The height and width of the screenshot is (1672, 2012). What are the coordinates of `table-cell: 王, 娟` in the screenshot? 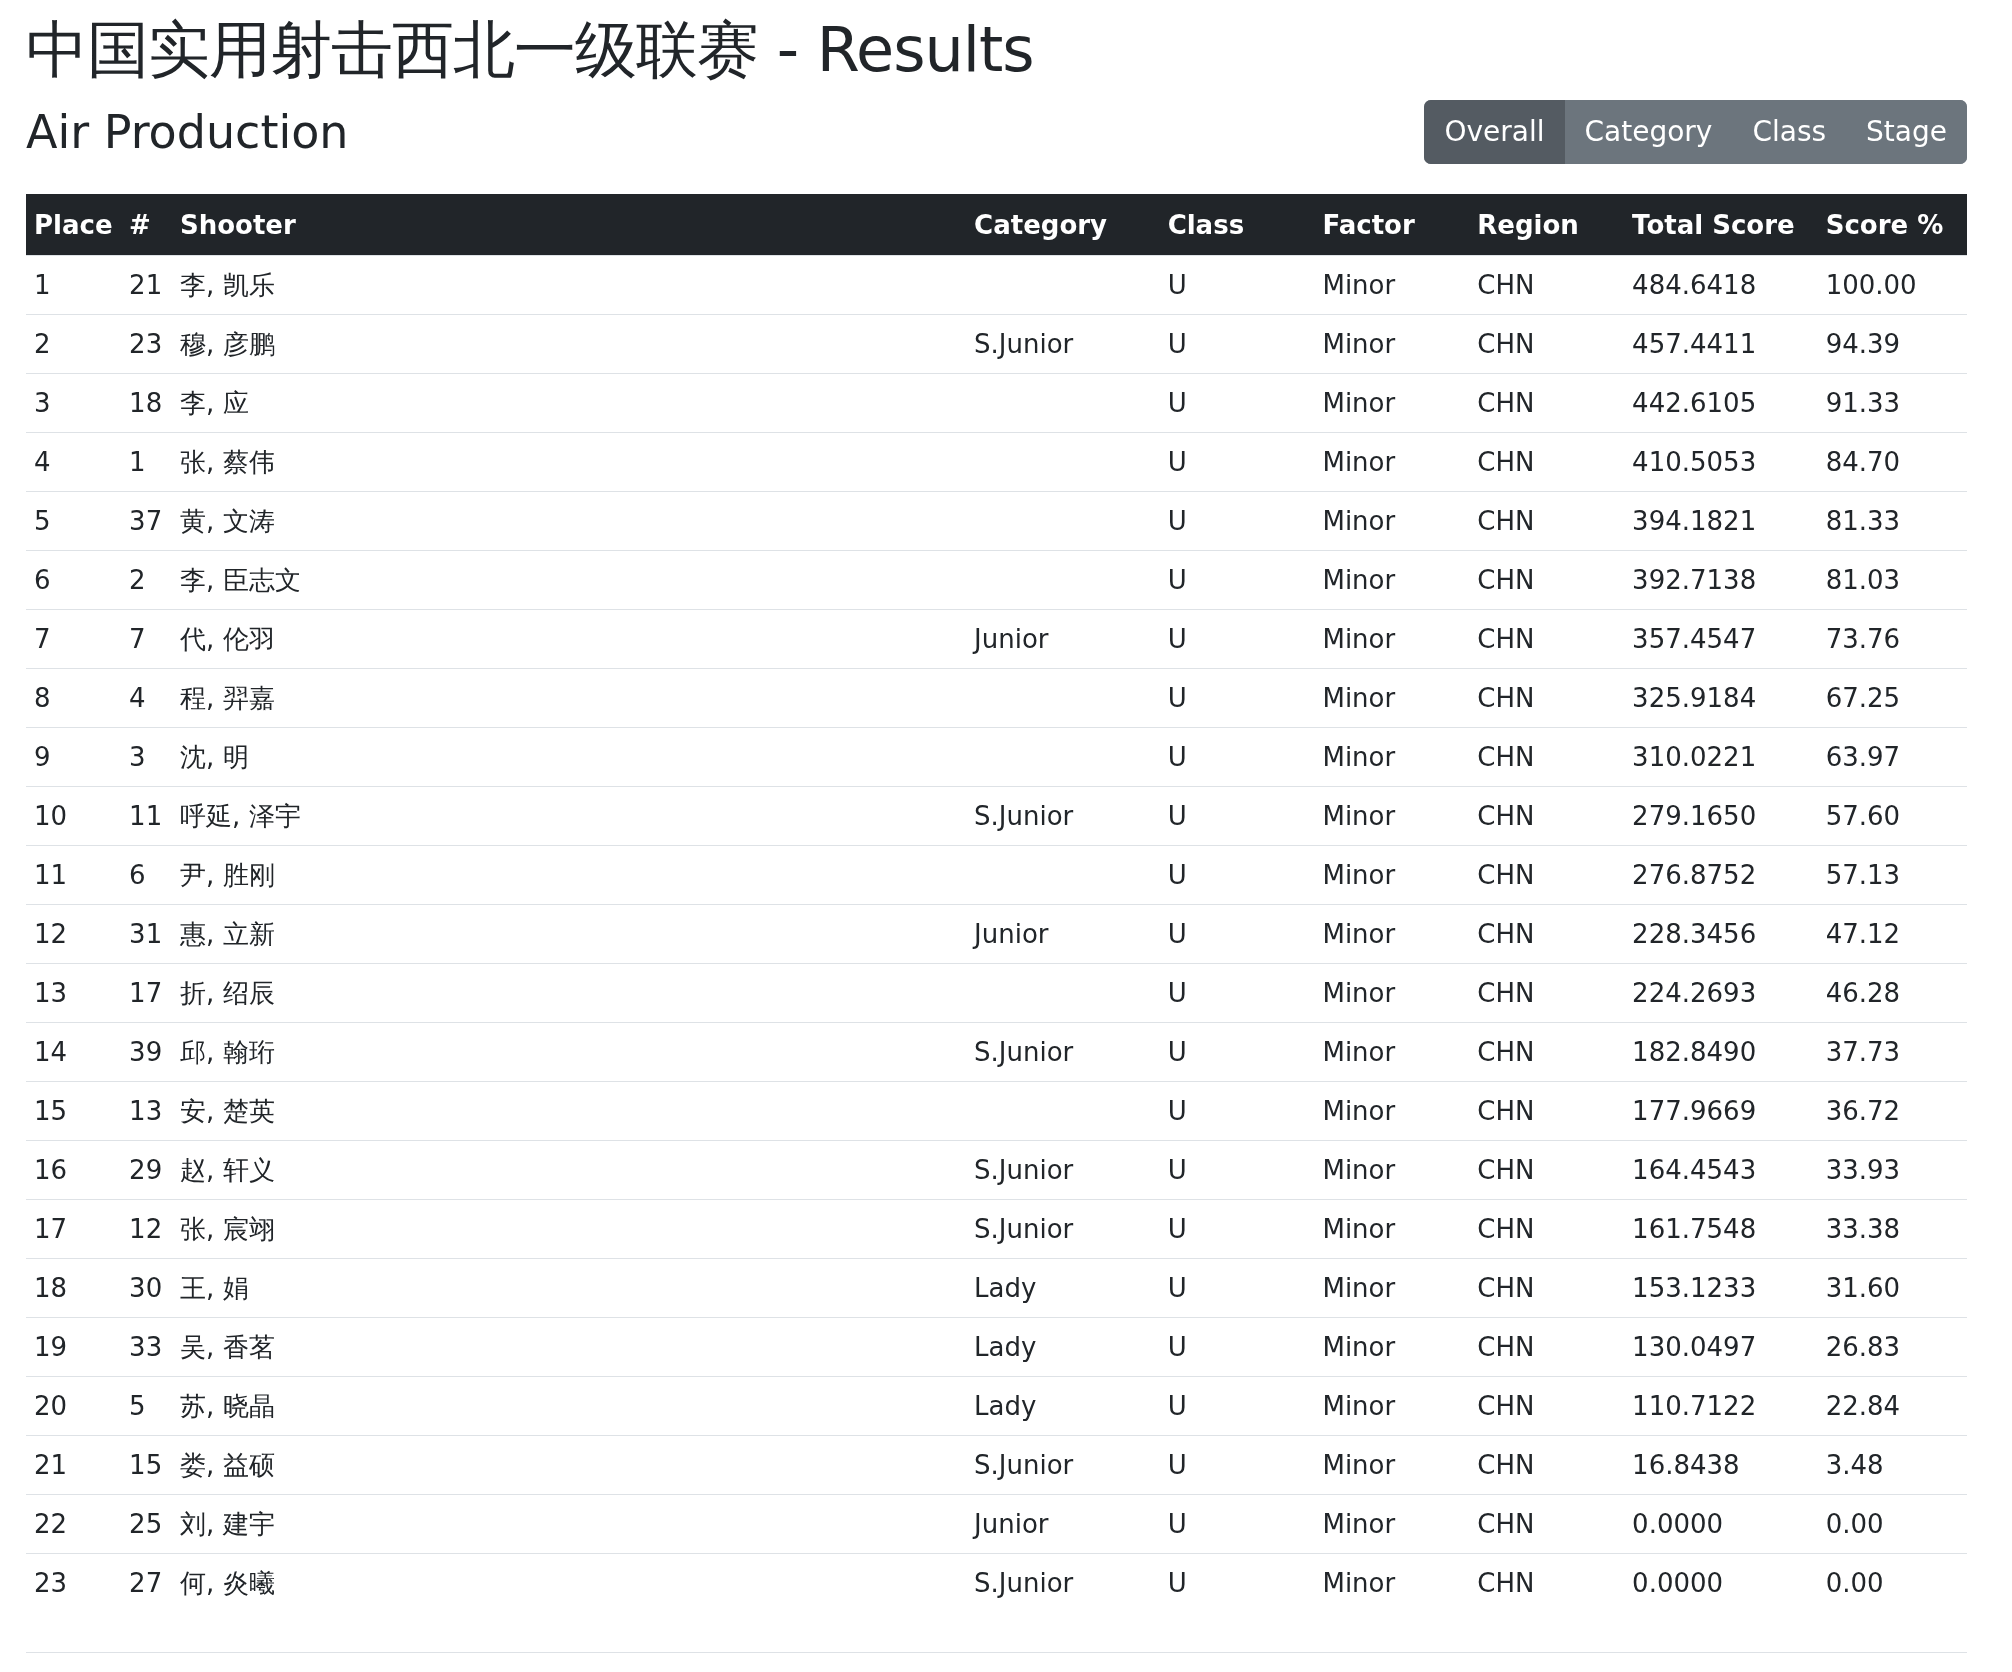 It's located at (569, 1288).